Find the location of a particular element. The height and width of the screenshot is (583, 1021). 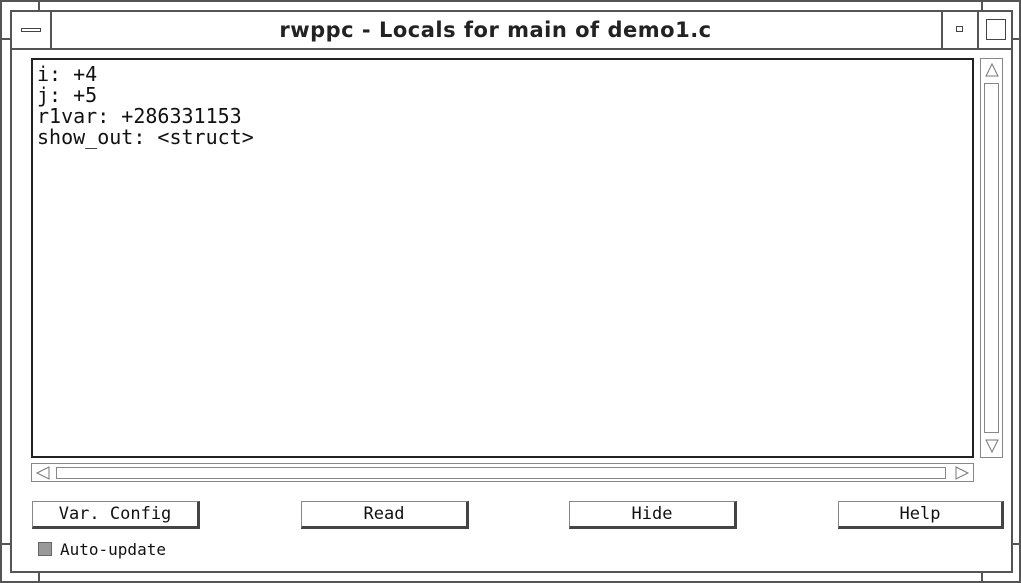

minimize-icon is located at coordinates (959, 29).